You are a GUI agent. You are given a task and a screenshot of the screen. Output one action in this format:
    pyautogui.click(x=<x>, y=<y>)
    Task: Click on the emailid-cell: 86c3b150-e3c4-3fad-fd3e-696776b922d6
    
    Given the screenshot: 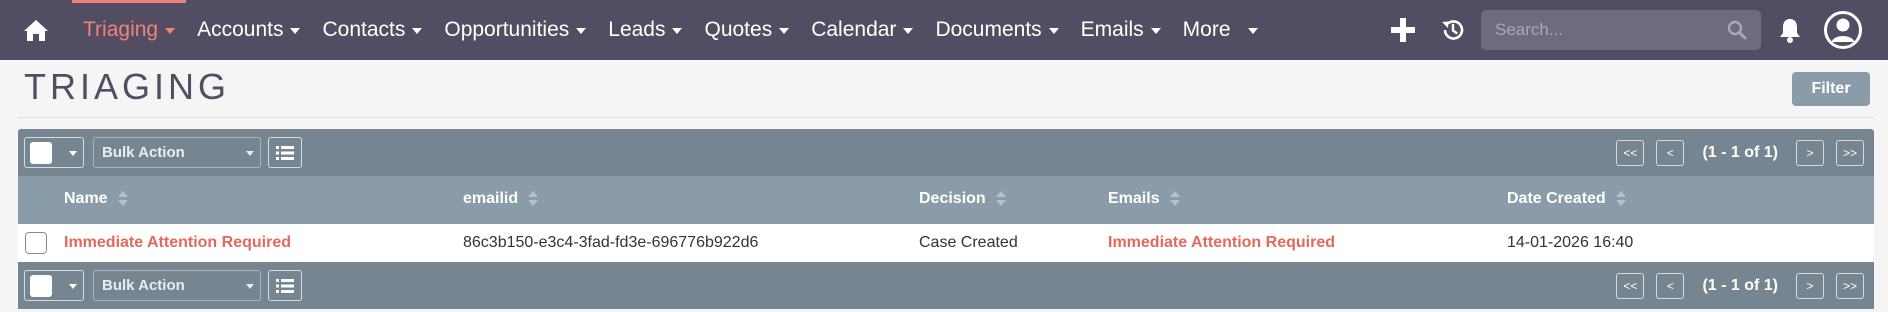 What is the action you would take?
    pyautogui.click(x=611, y=242)
    